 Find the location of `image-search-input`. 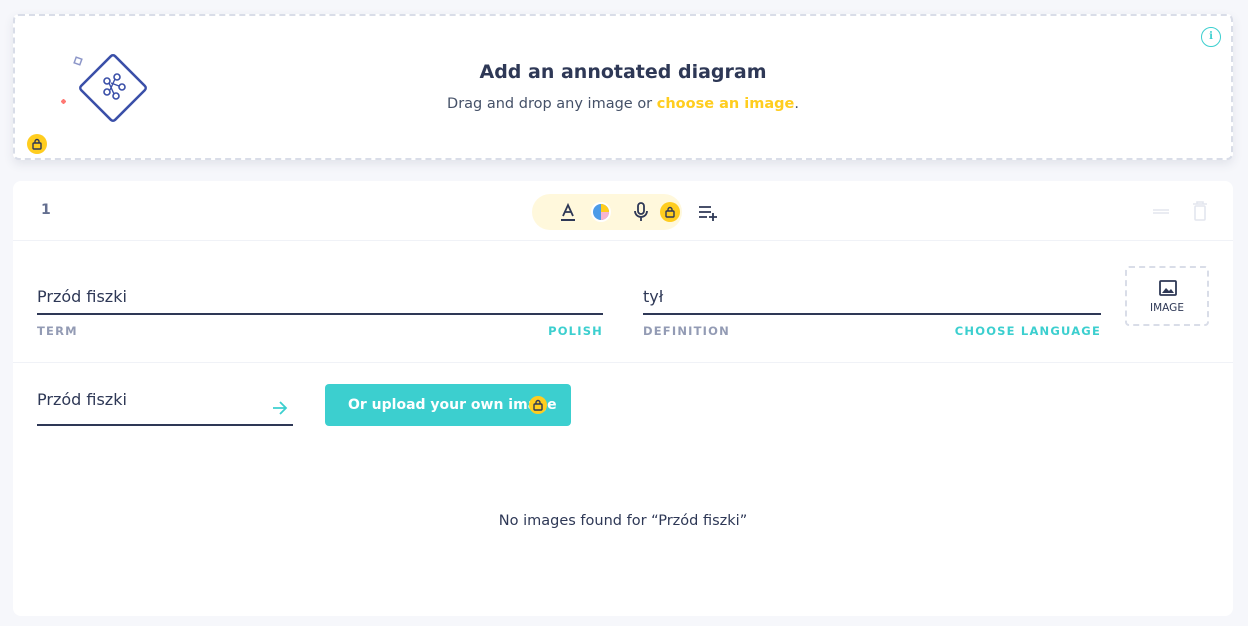

image-search-input is located at coordinates (165, 405).